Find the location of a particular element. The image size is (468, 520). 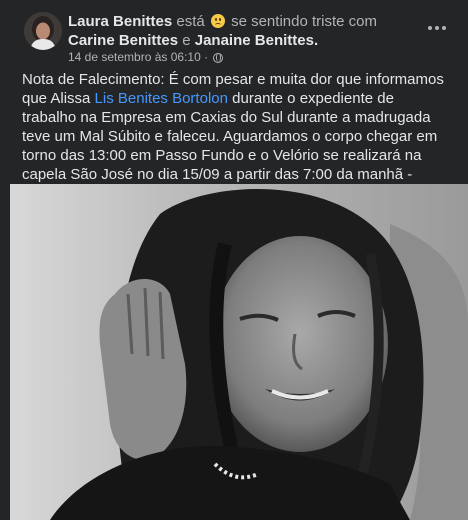

tag-connector: e is located at coordinates (186, 40).